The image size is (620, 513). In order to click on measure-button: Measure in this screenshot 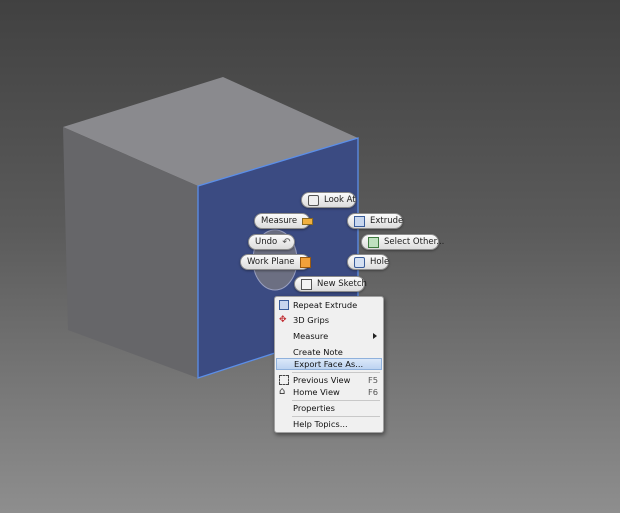, I will do `click(284, 221)`.